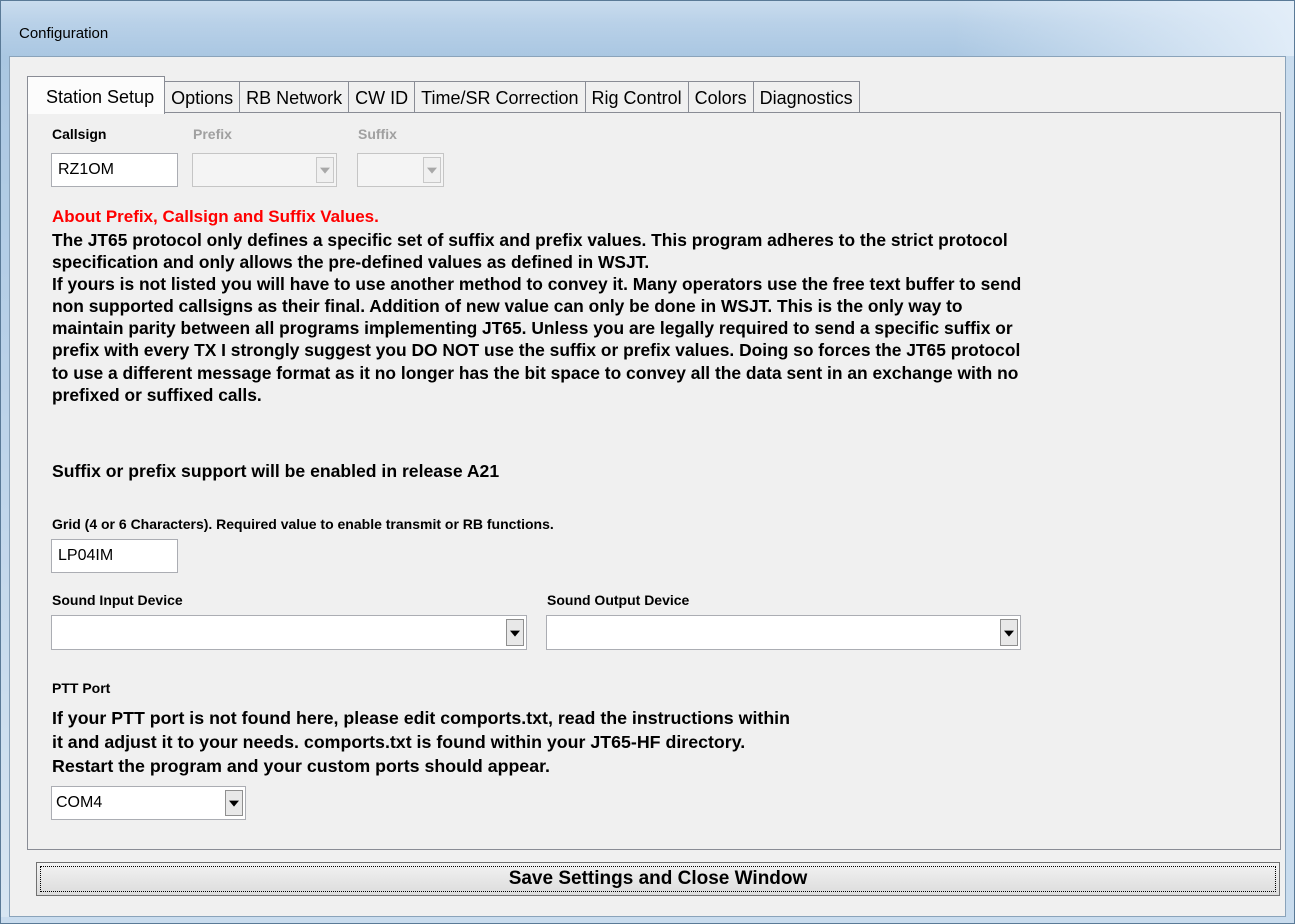 This screenshot has width=1295, height=924. What do you see at coordinates (117, 600) in the screenshot?
I see `sound-input-label: Sound Input Device` at bounding box center [117, 600].